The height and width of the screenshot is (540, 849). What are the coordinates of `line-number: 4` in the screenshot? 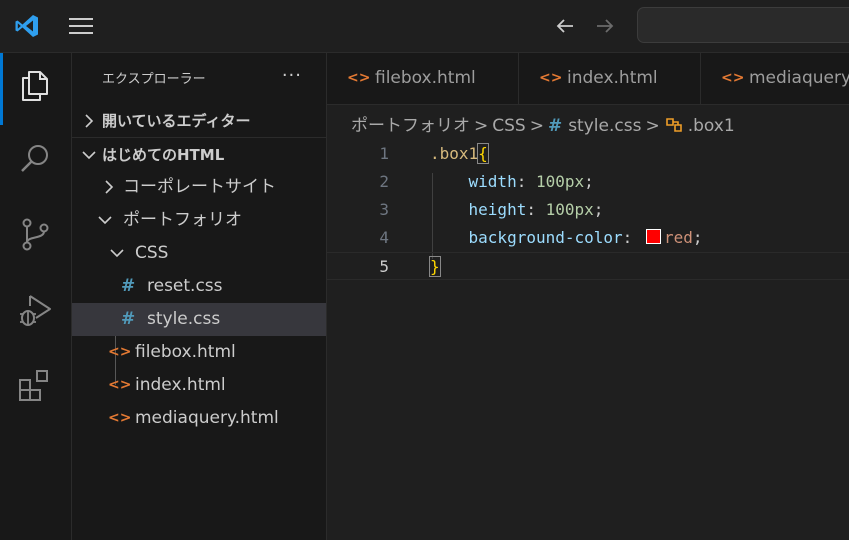 It's located at (384, 237).